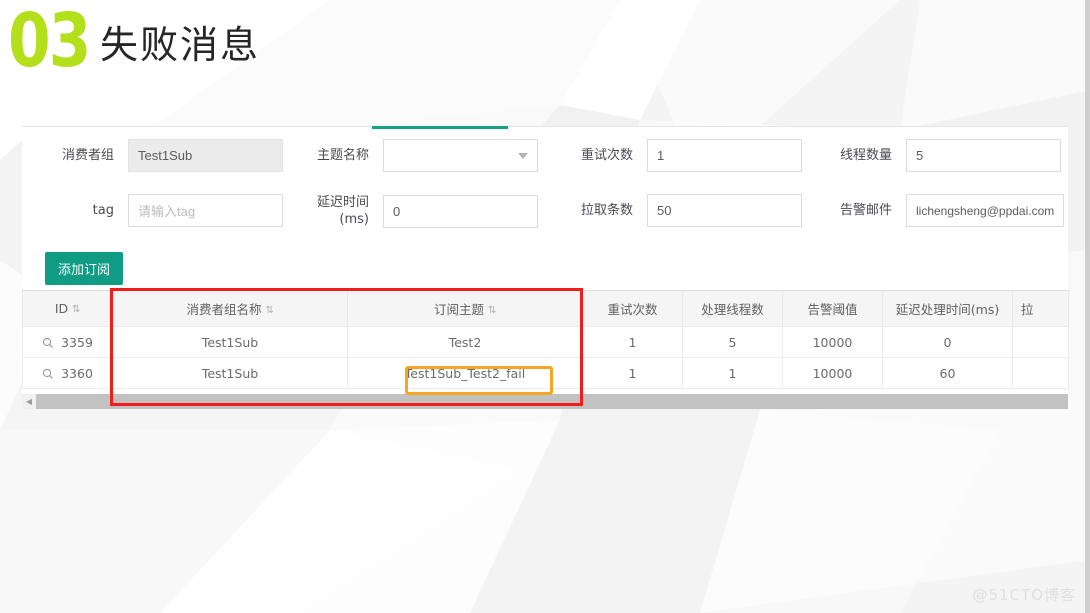  I want to click on delay-time-input: 0, so click(460, 211).